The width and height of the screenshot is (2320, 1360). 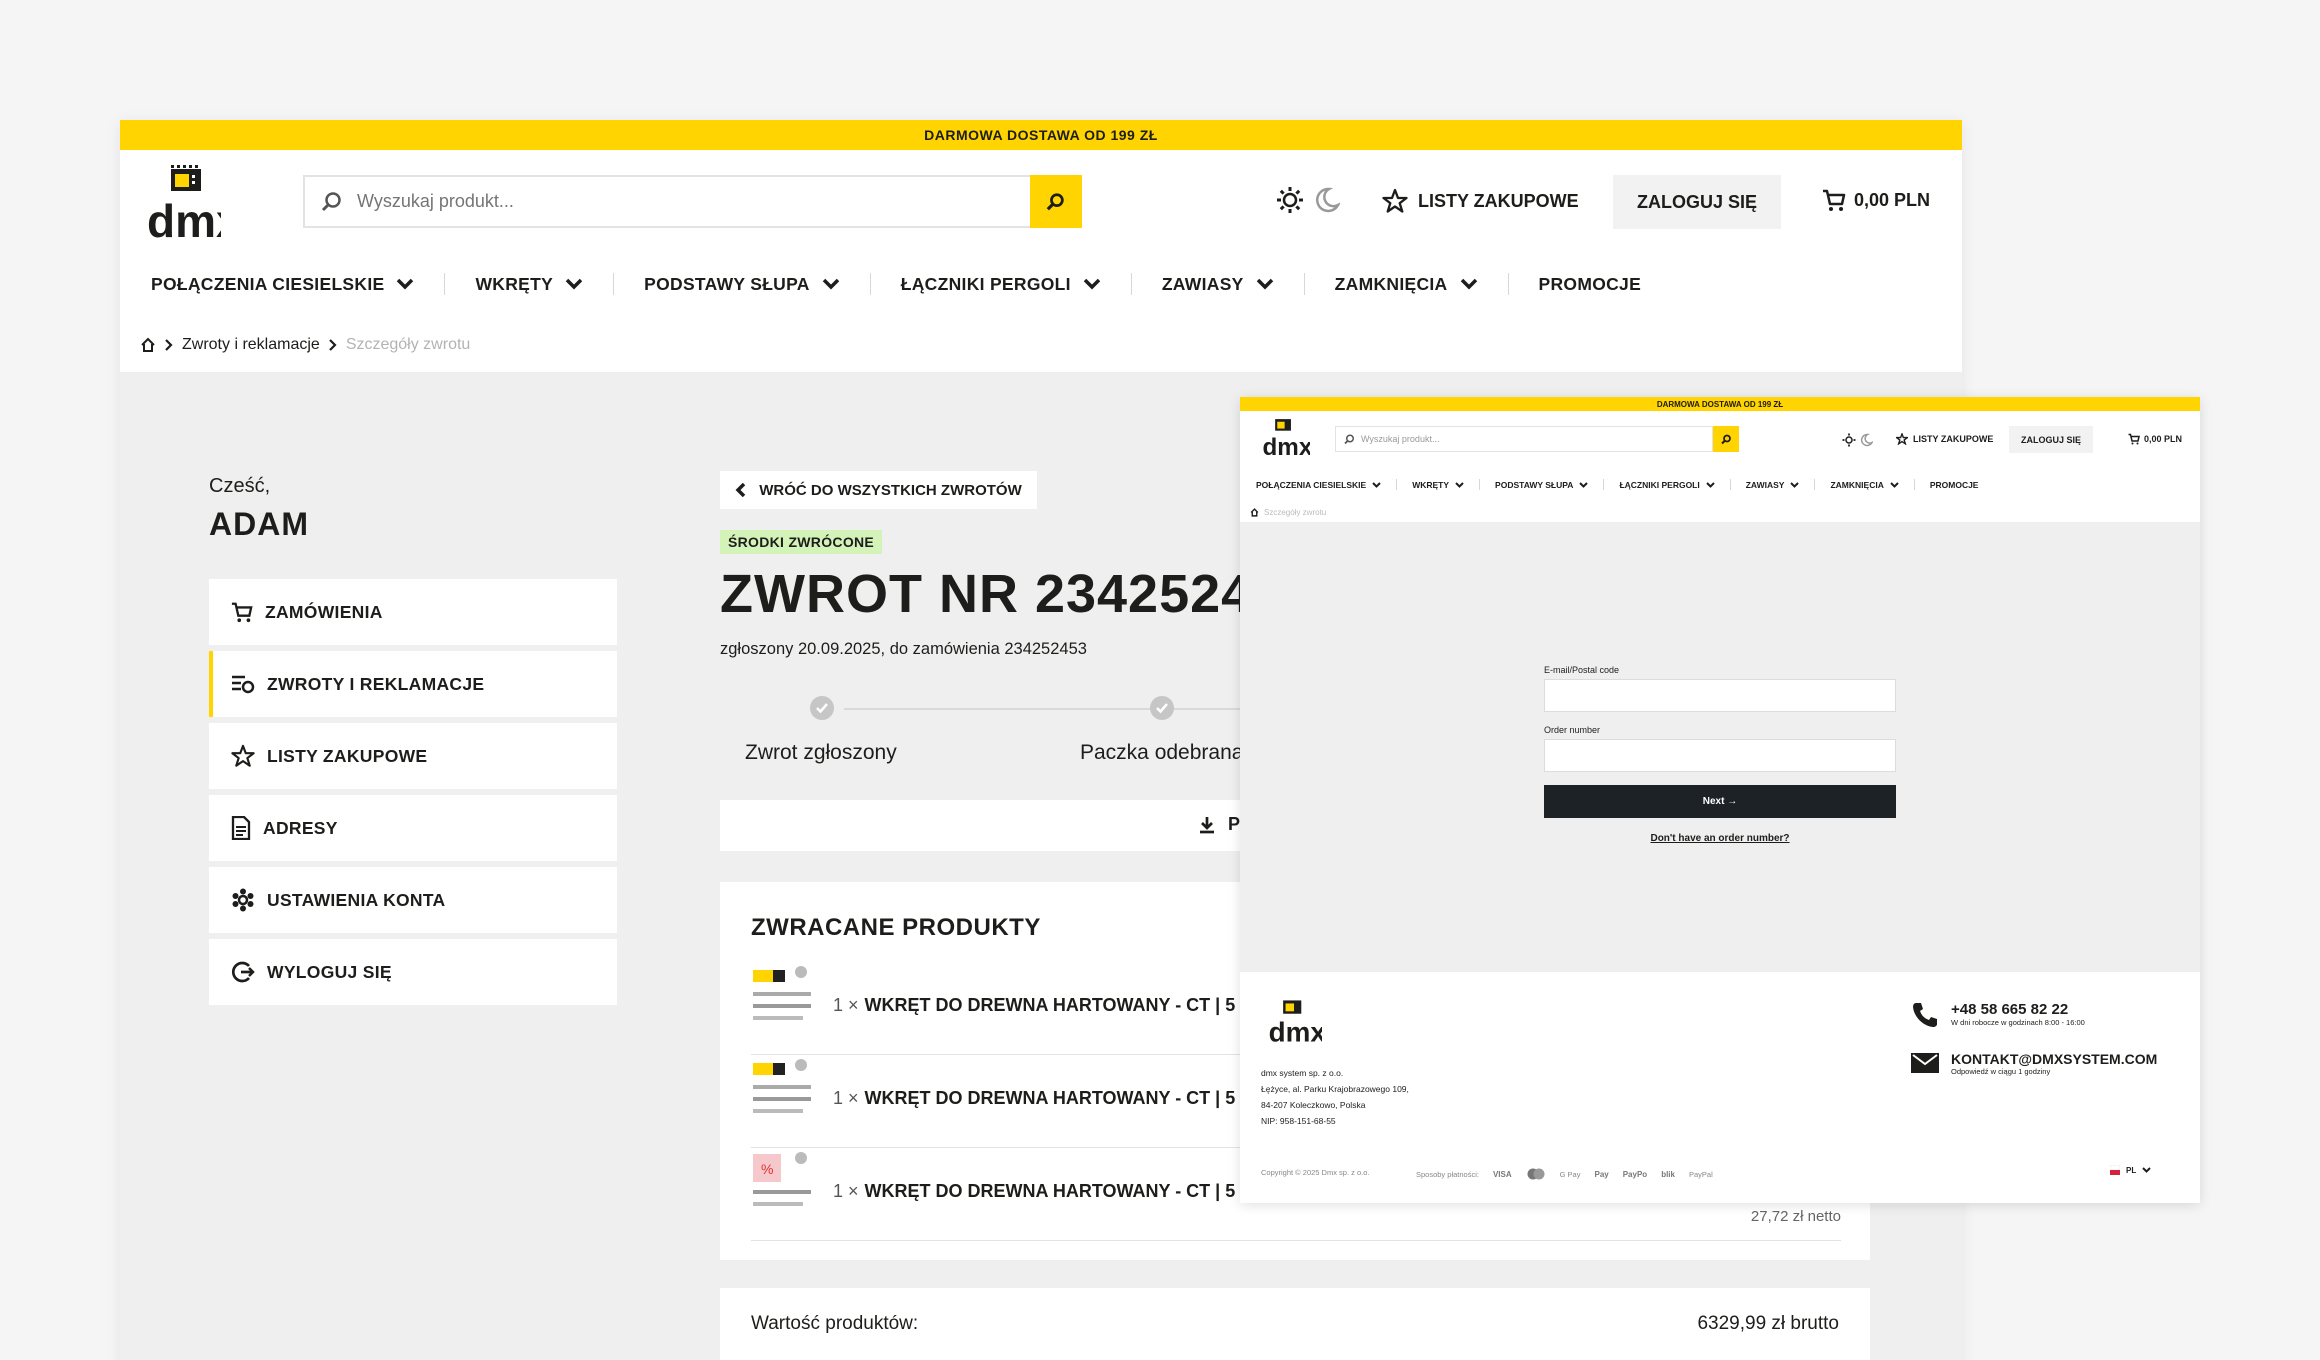 I want to click on menu-item-settings: USTAWIENIA KONTA, so click(x=413, y=900).